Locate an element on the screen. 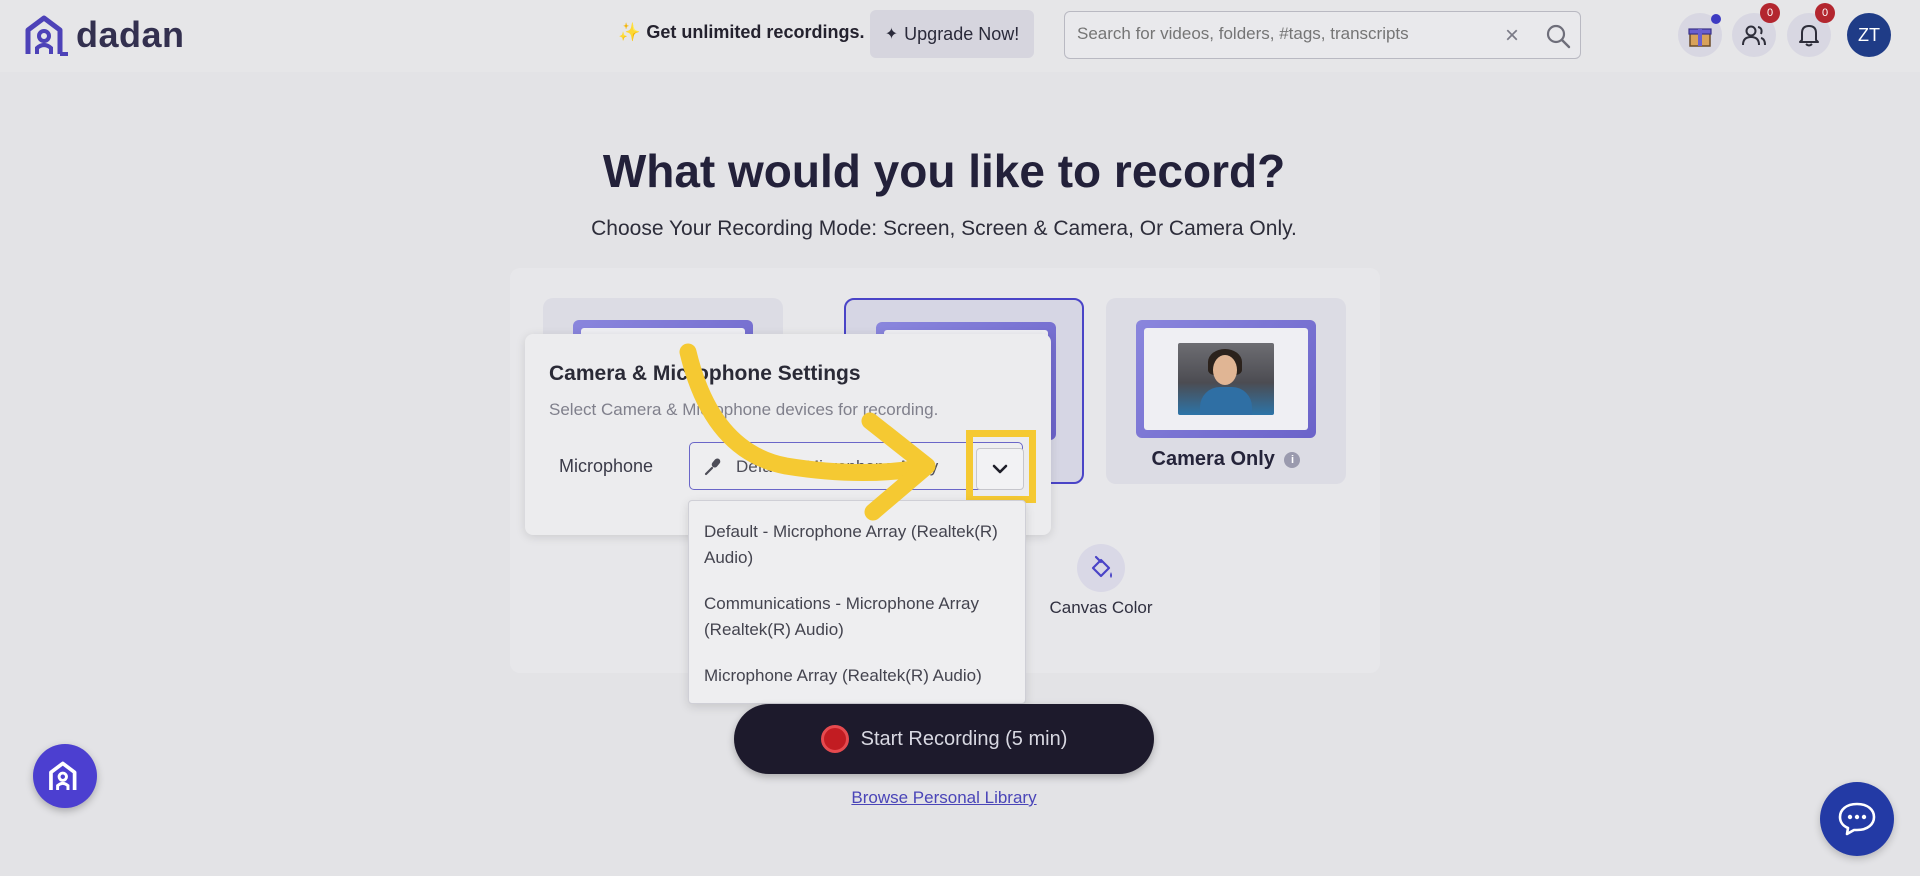  start-recording-label: Start Recording (5 min) is located at coordinates (964, 738).